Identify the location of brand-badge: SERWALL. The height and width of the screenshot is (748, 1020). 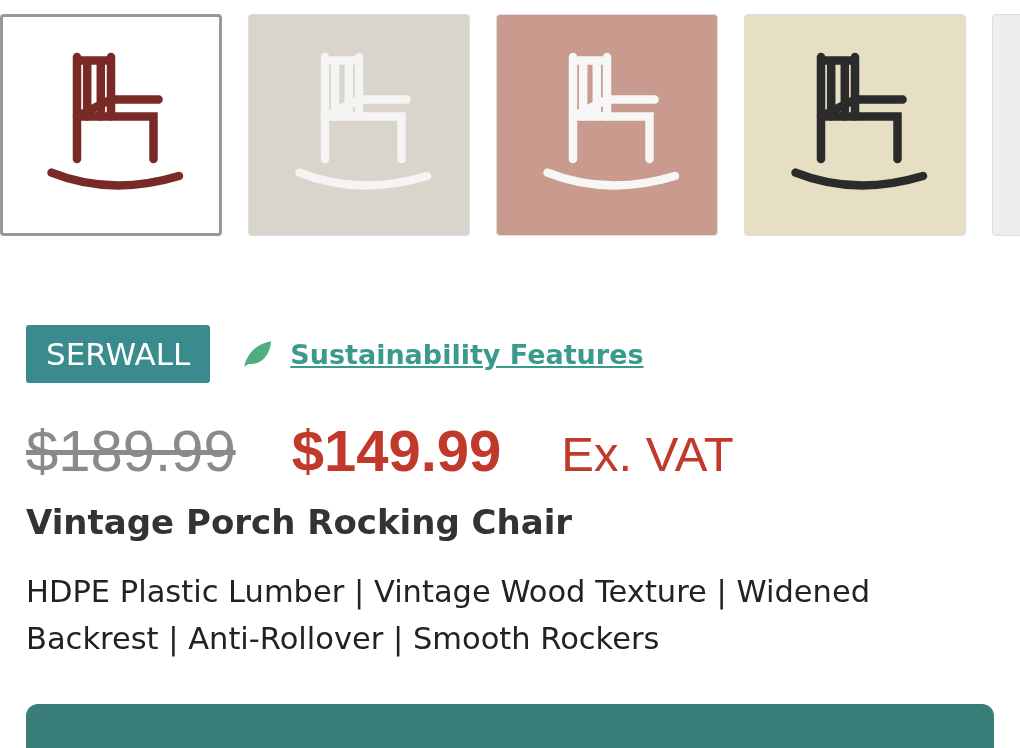
(118, 354).